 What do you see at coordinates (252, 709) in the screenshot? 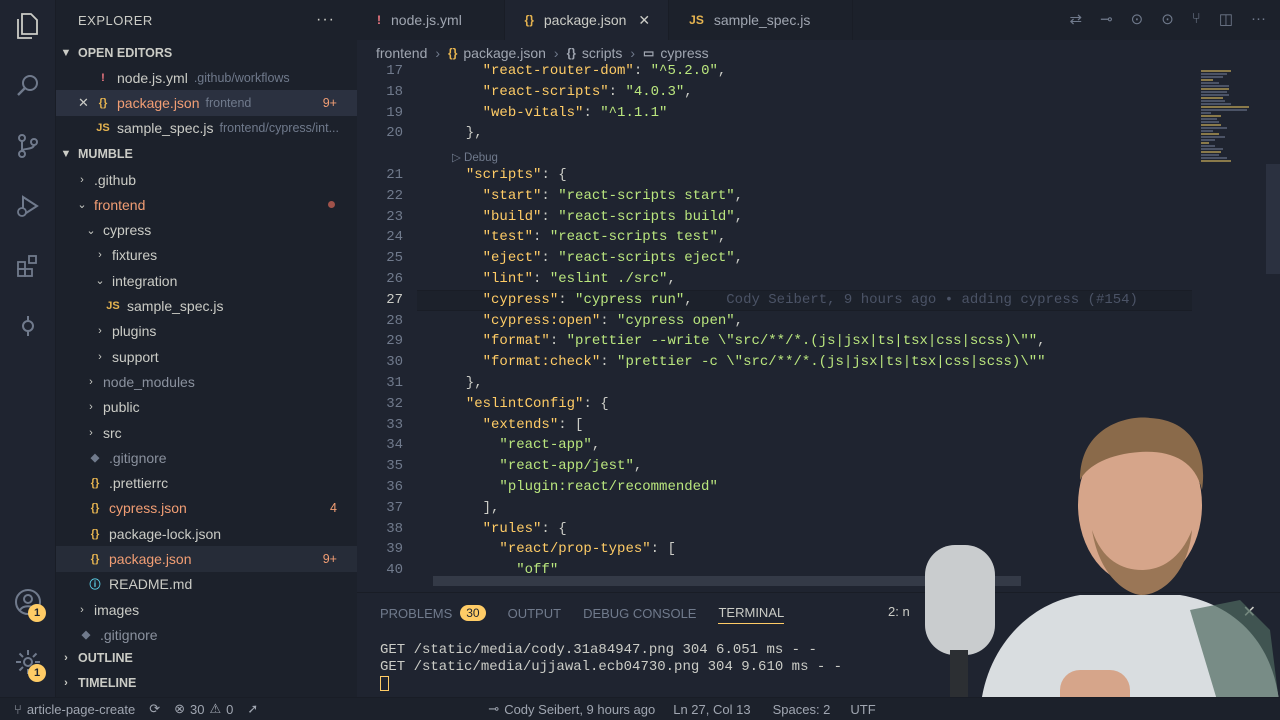
I see `live-share-button: ➚` at bounding box center [252, 709].